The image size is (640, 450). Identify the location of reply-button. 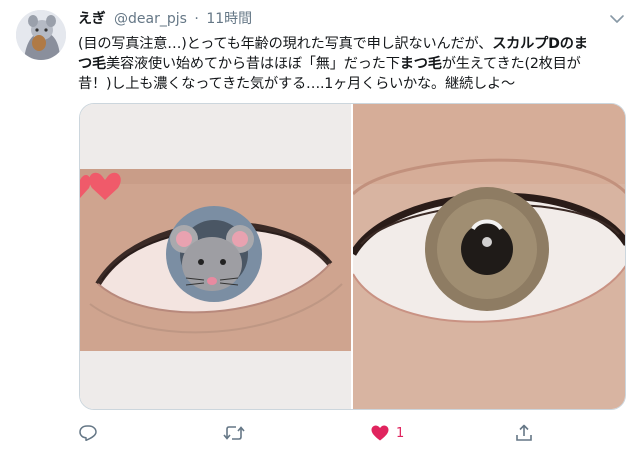
(88, 433).